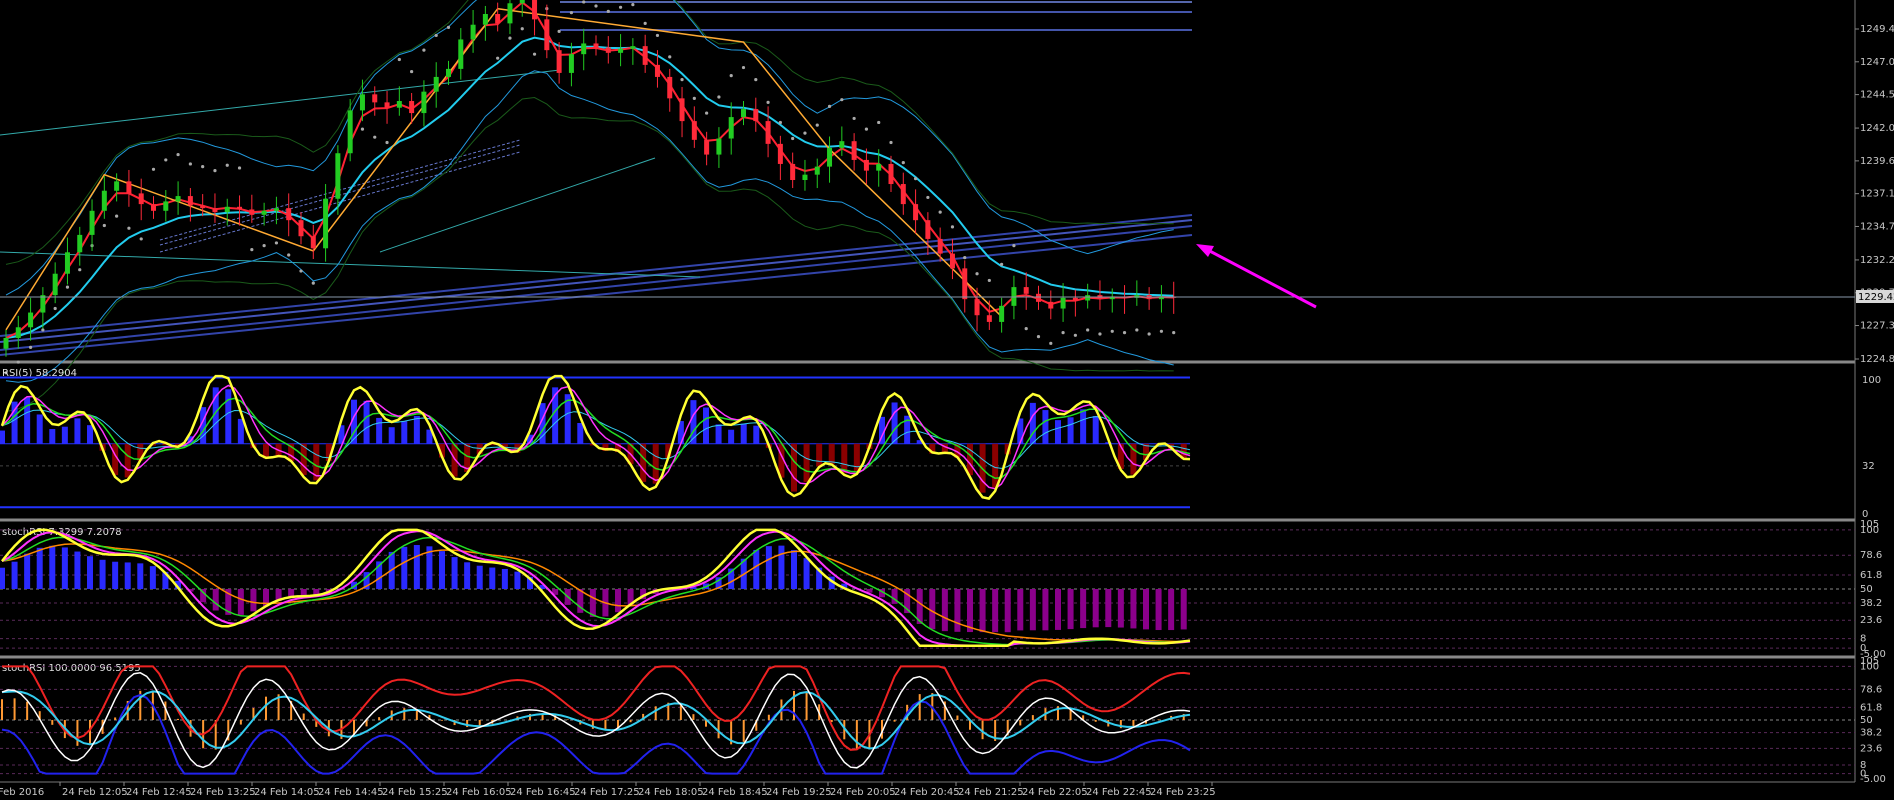 The height and width of the screenshot is (800, 1894). What do you see at coordinates (607, 792) in the screenshot?
I see `time-tick-label: 24 Feb 17:25` at bounding box center [607, 792].